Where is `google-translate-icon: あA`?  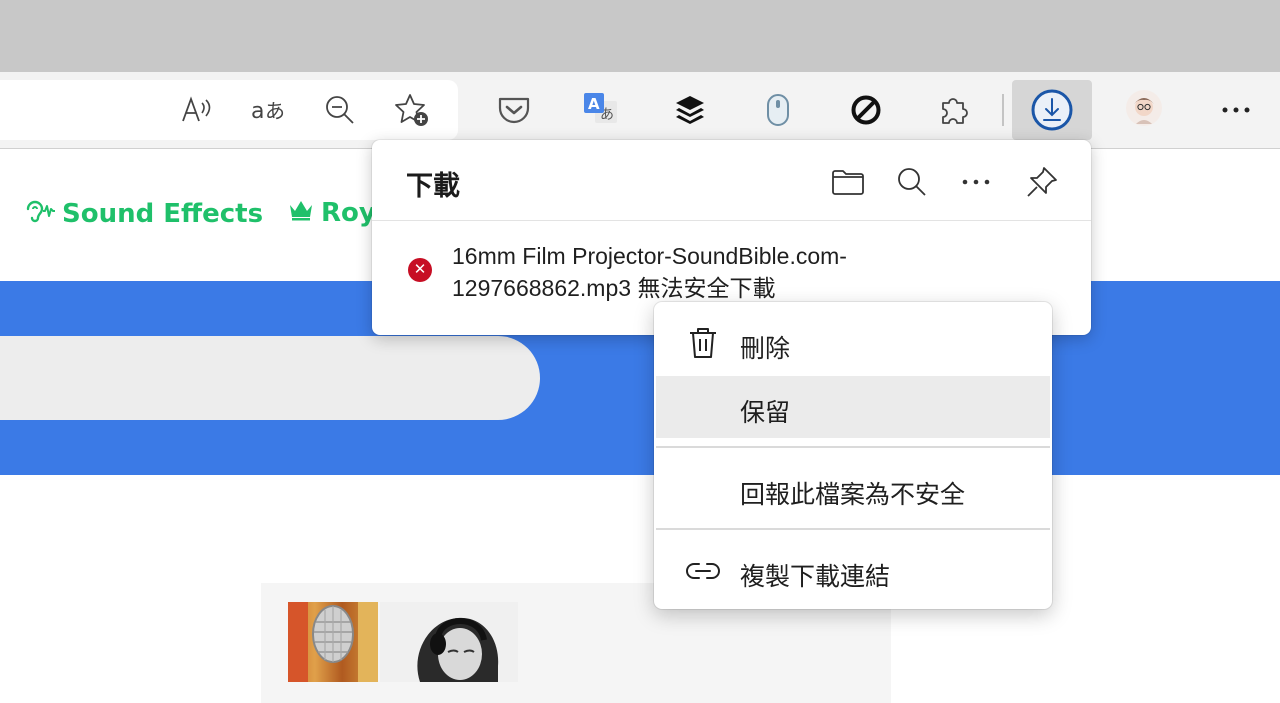
google-translate-icon: あA is located at coordinates (600, 108).